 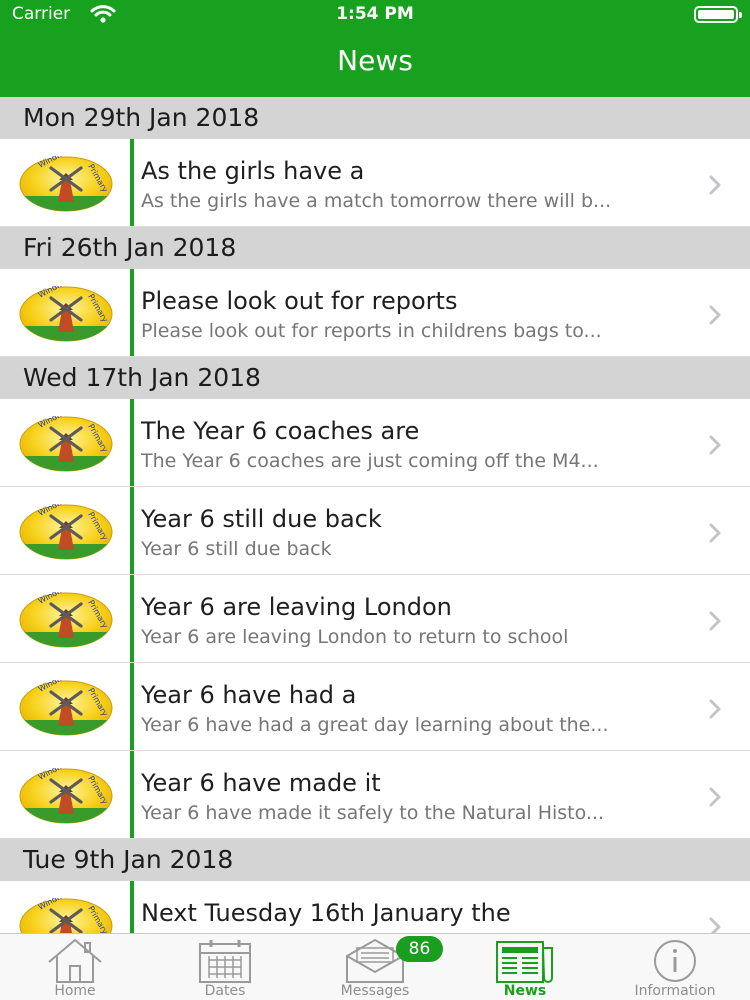 I want to click on news-item-title: As the girls have a, so click(x=253, y=171).